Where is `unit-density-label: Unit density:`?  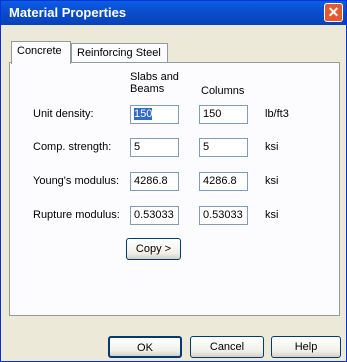 unit-density-label: Unit density: is located at coordinates (63, 114).